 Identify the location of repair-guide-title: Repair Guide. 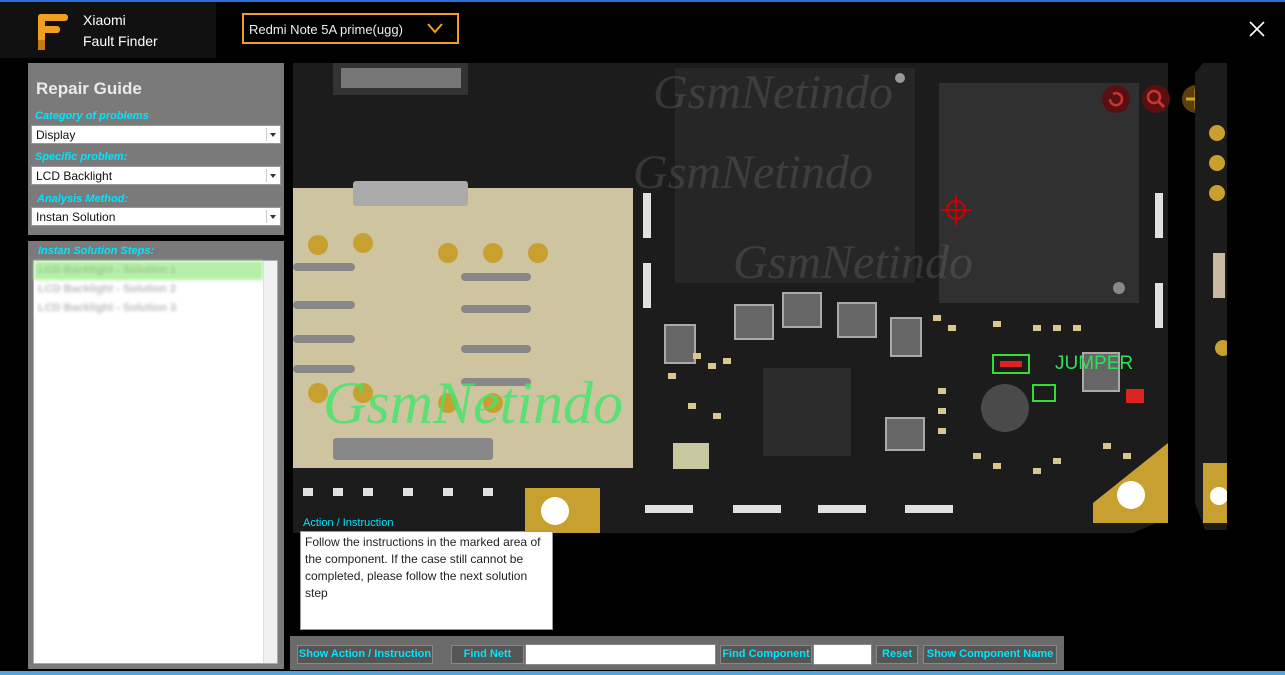
(89, 88).